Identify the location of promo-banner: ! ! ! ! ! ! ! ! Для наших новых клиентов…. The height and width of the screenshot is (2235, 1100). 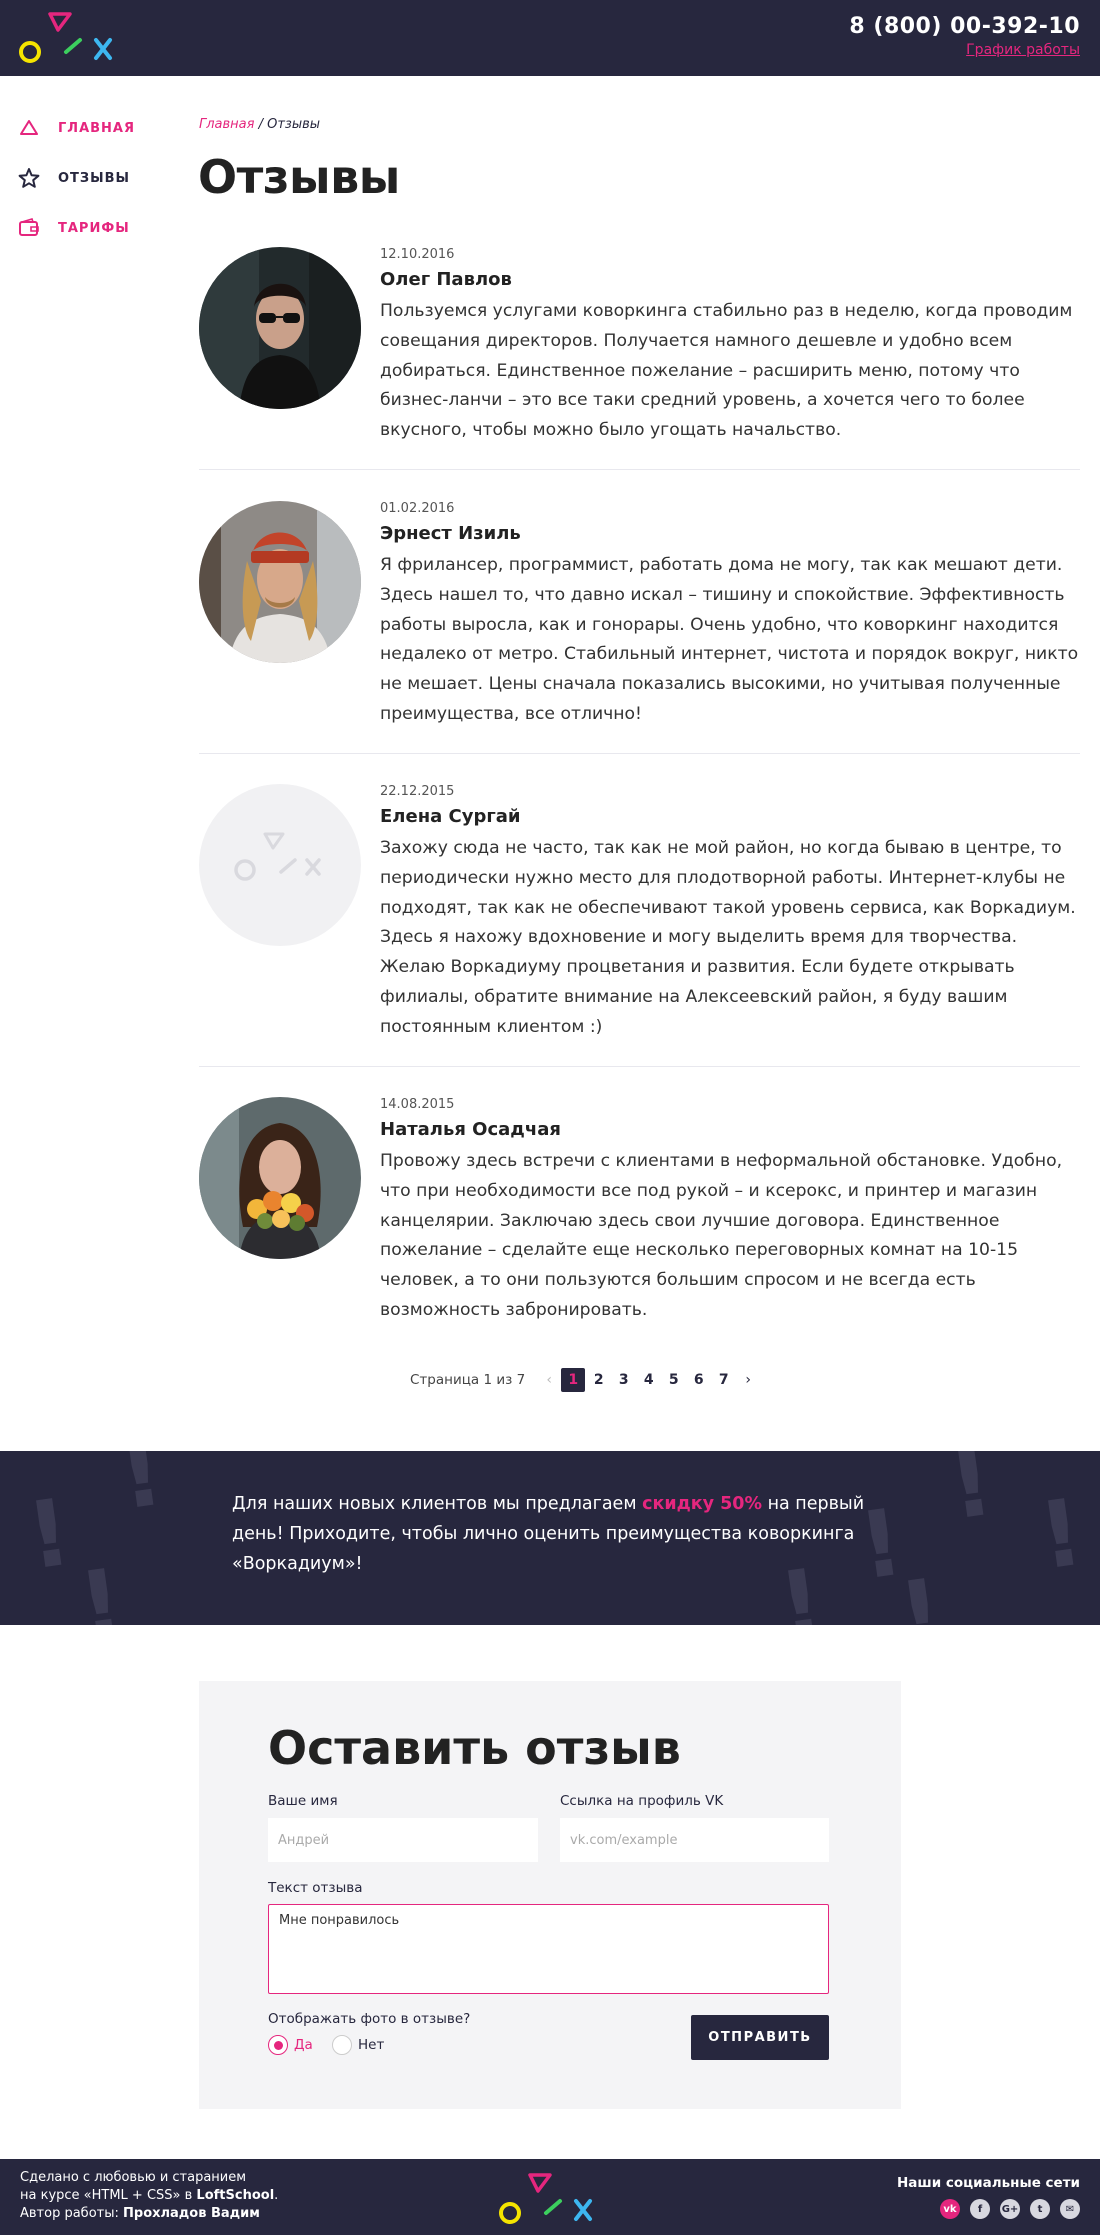
(550, 1538).